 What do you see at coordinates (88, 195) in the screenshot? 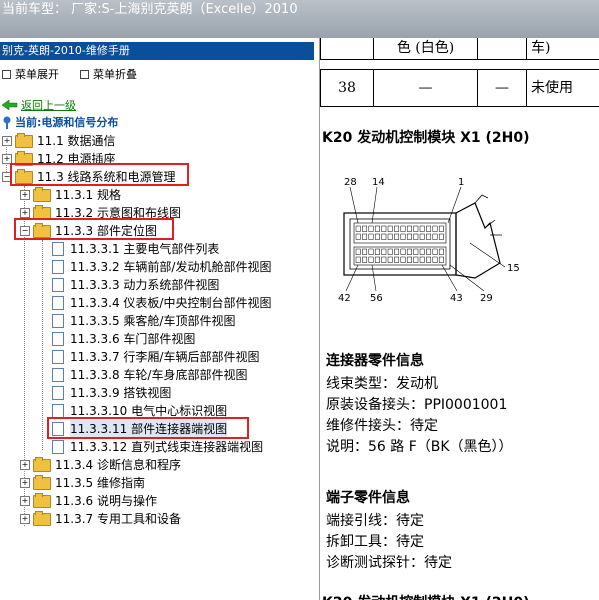
I see `tree-item-label: 11.3.1 规格` at bounding box center [88, 195].